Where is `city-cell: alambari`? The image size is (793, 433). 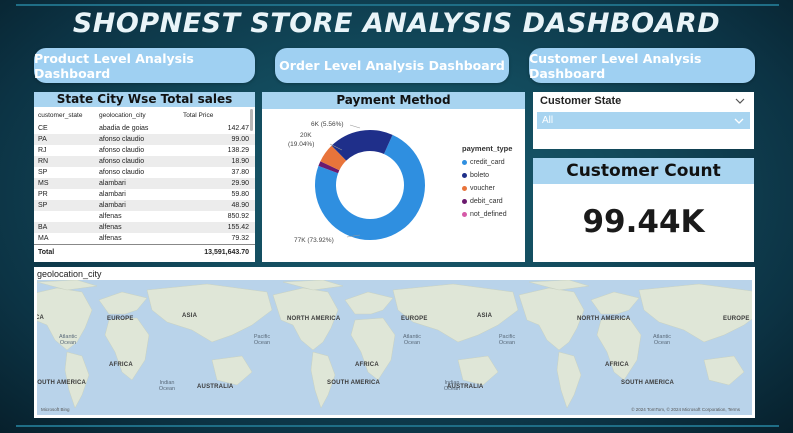 city-cell: alambari is located at coordinates (137, 205).